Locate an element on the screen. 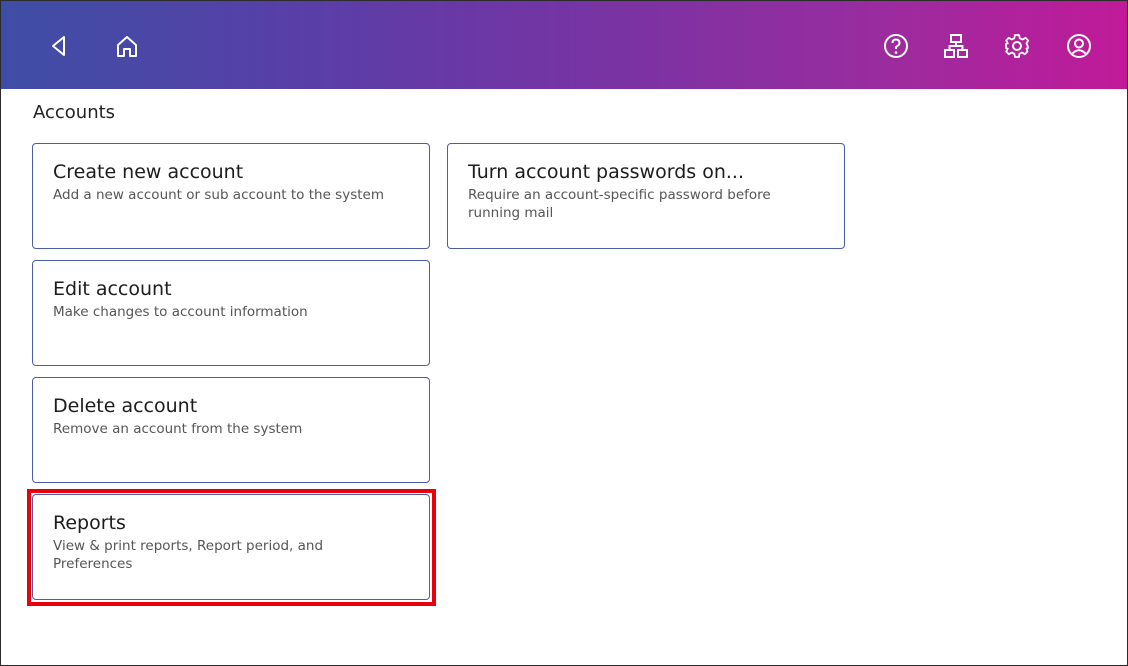 The width and height of the screenshot is (1128, 666). edit-account-title: Edit account is located at coordinates (112, 289).